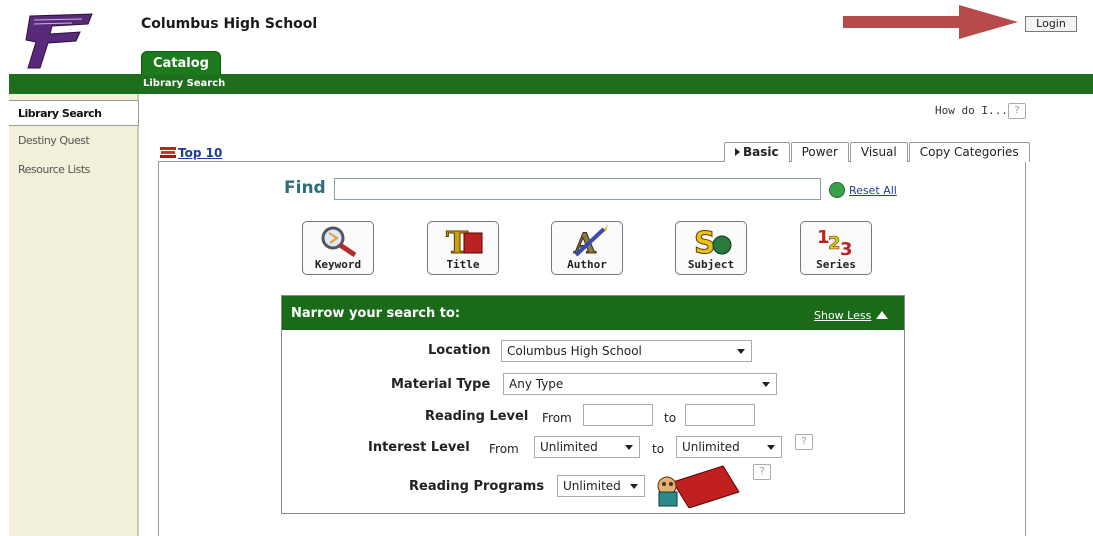 This screenshot has width=1093, height=536. Describe the element at coordinates (618, 415) in the screenshot. I see `reading-level-from-input` at that location.